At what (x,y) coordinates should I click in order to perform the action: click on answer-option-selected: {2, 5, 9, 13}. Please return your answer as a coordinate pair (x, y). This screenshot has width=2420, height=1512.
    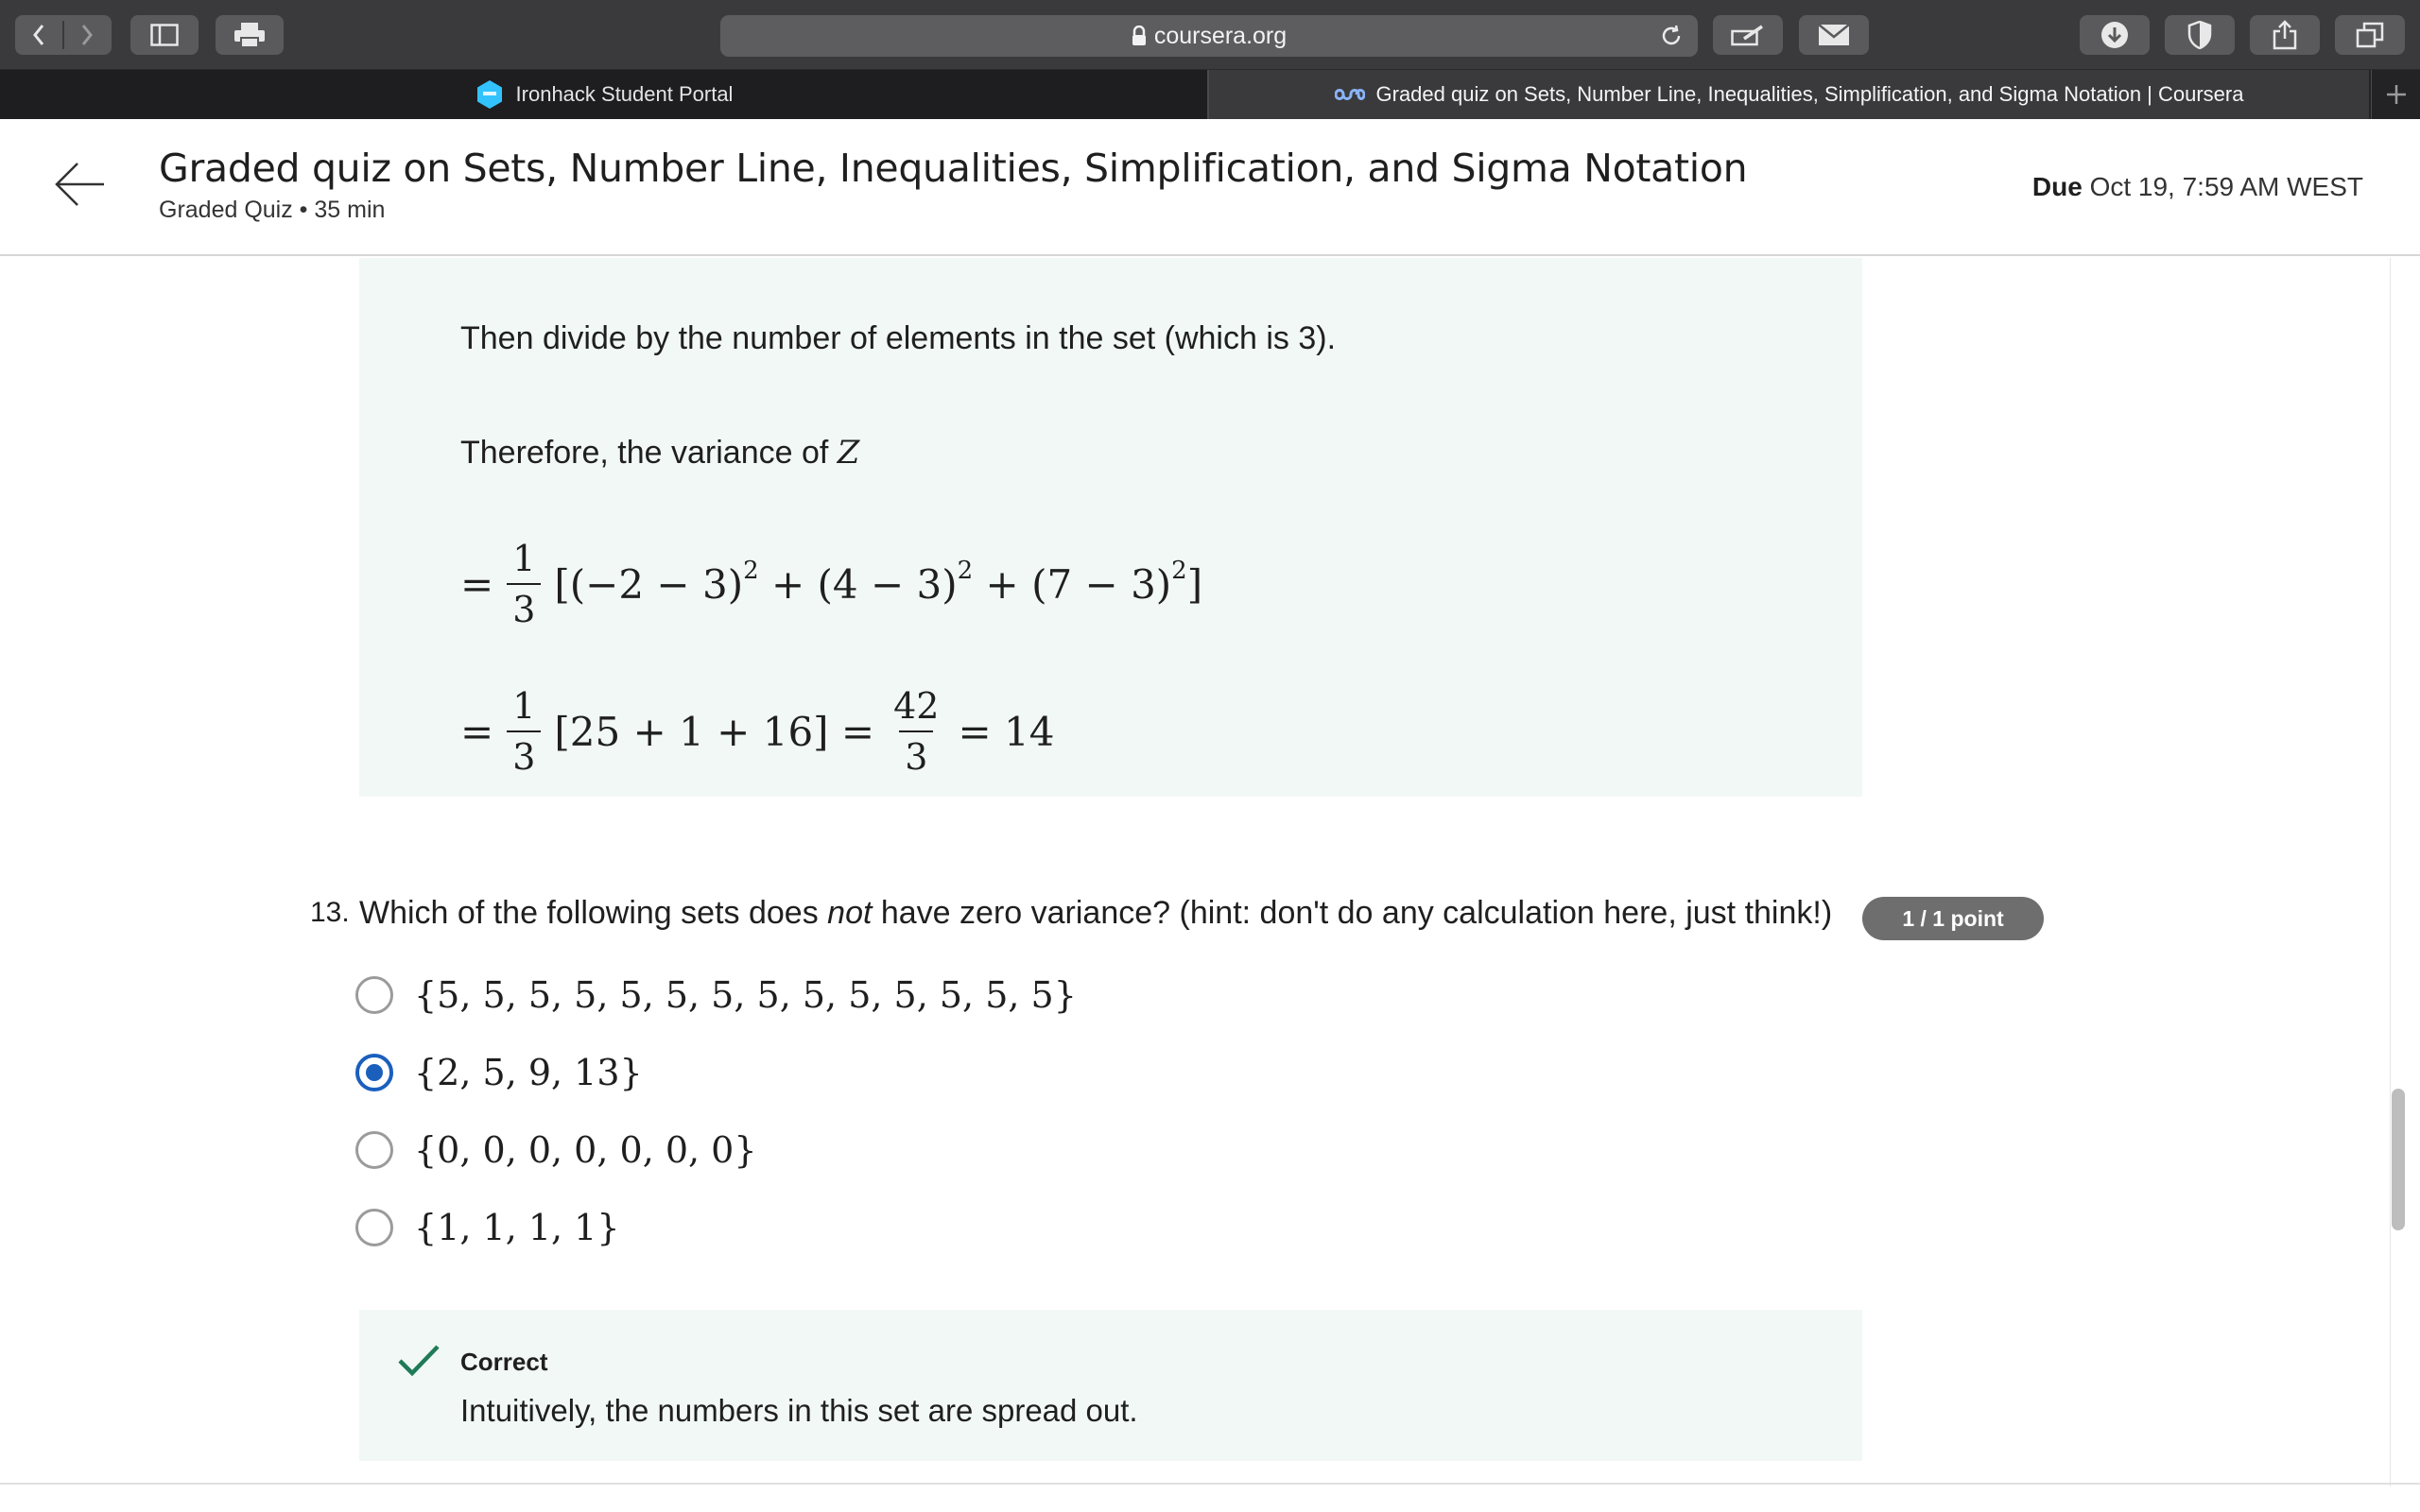
    Looking at the image, I should click on (499, 1072).